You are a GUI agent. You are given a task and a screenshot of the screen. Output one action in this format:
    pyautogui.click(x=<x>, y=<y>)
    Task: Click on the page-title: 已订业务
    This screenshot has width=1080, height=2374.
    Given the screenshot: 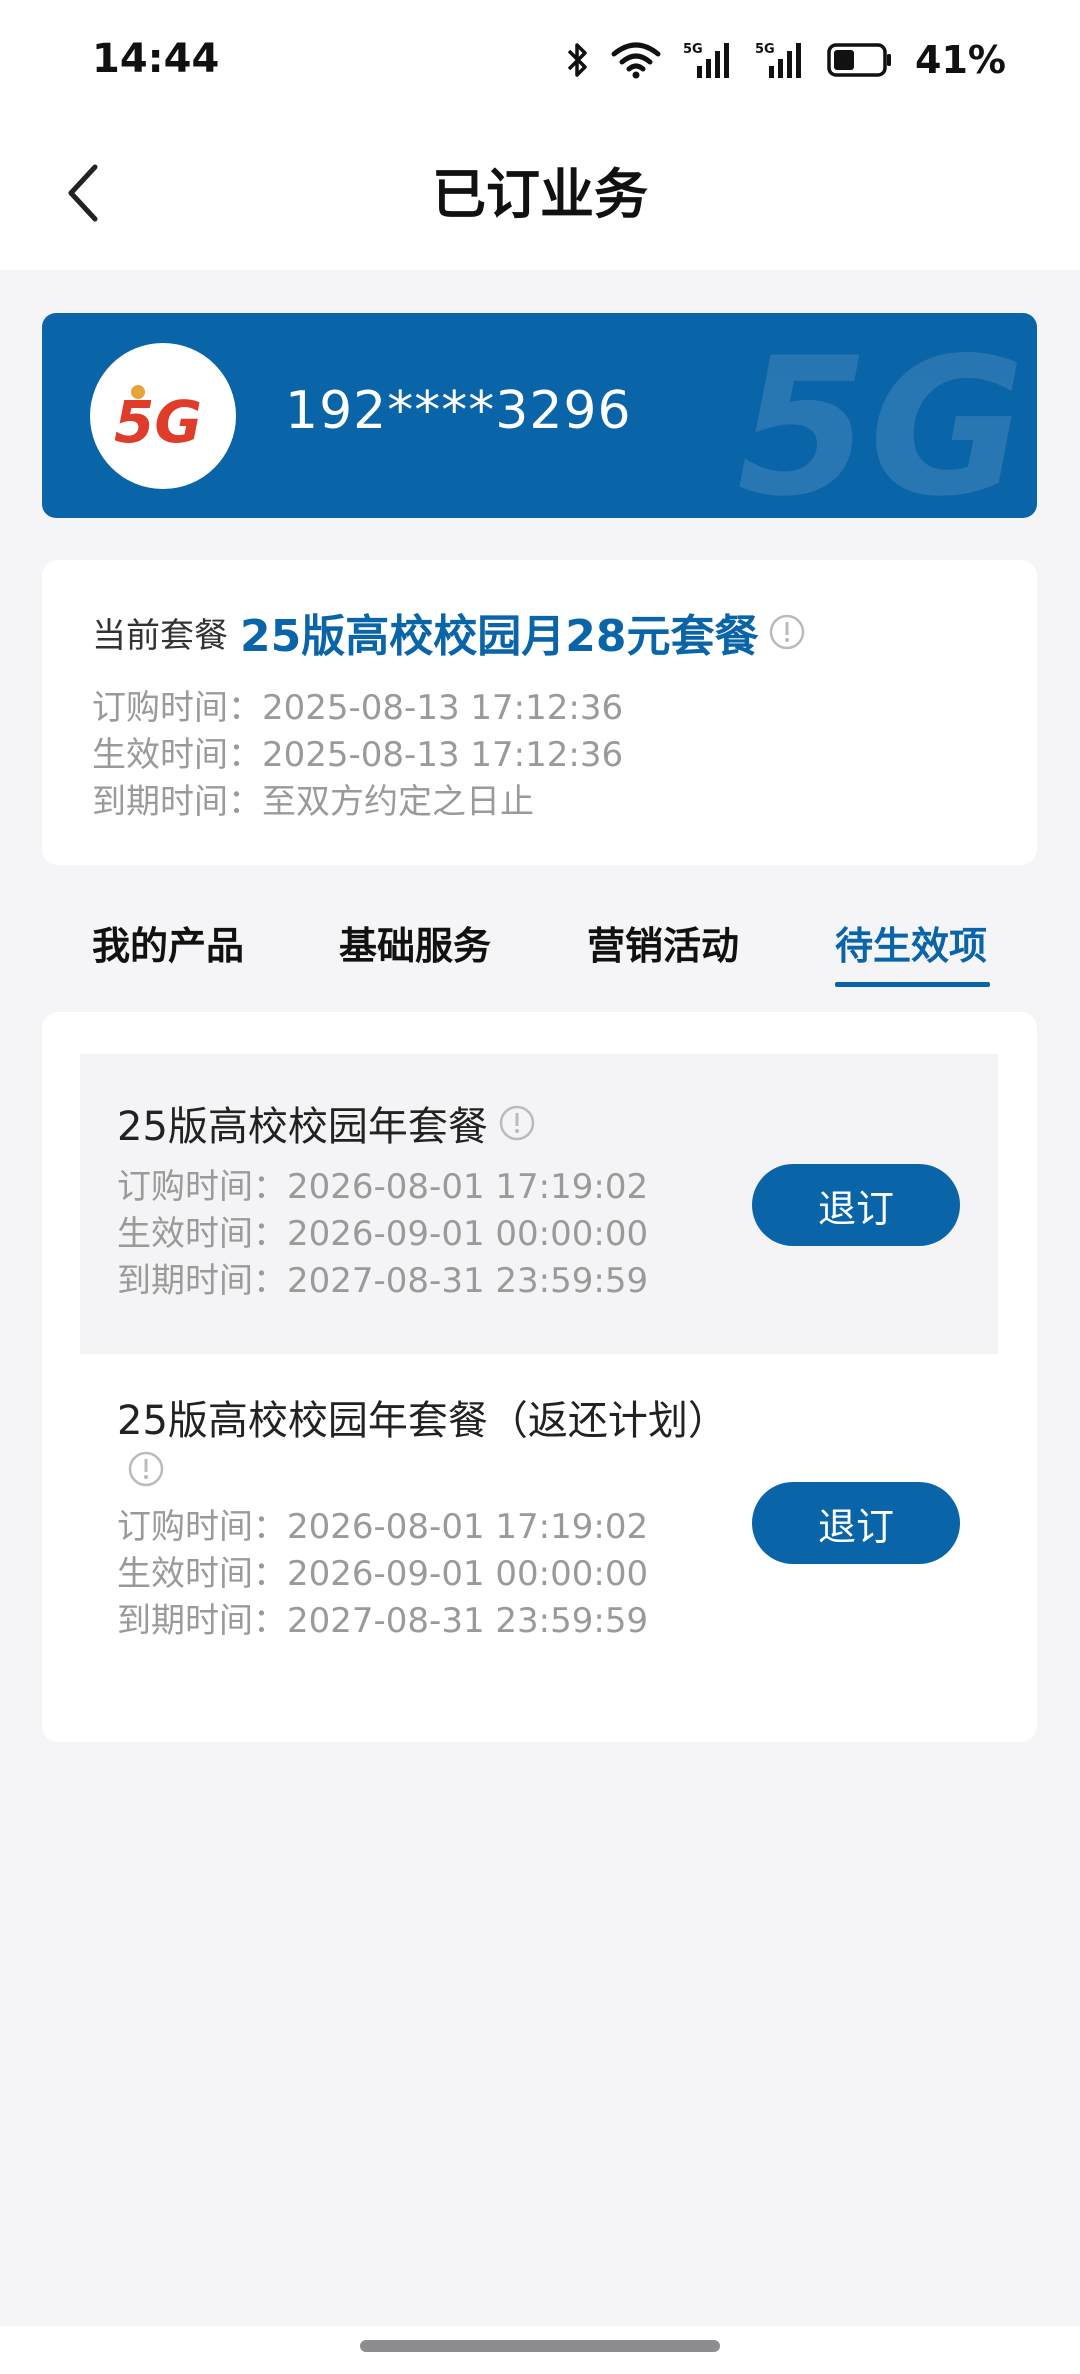 What is the action you would take?
    pyautogui.click(x=540, y=194)
    